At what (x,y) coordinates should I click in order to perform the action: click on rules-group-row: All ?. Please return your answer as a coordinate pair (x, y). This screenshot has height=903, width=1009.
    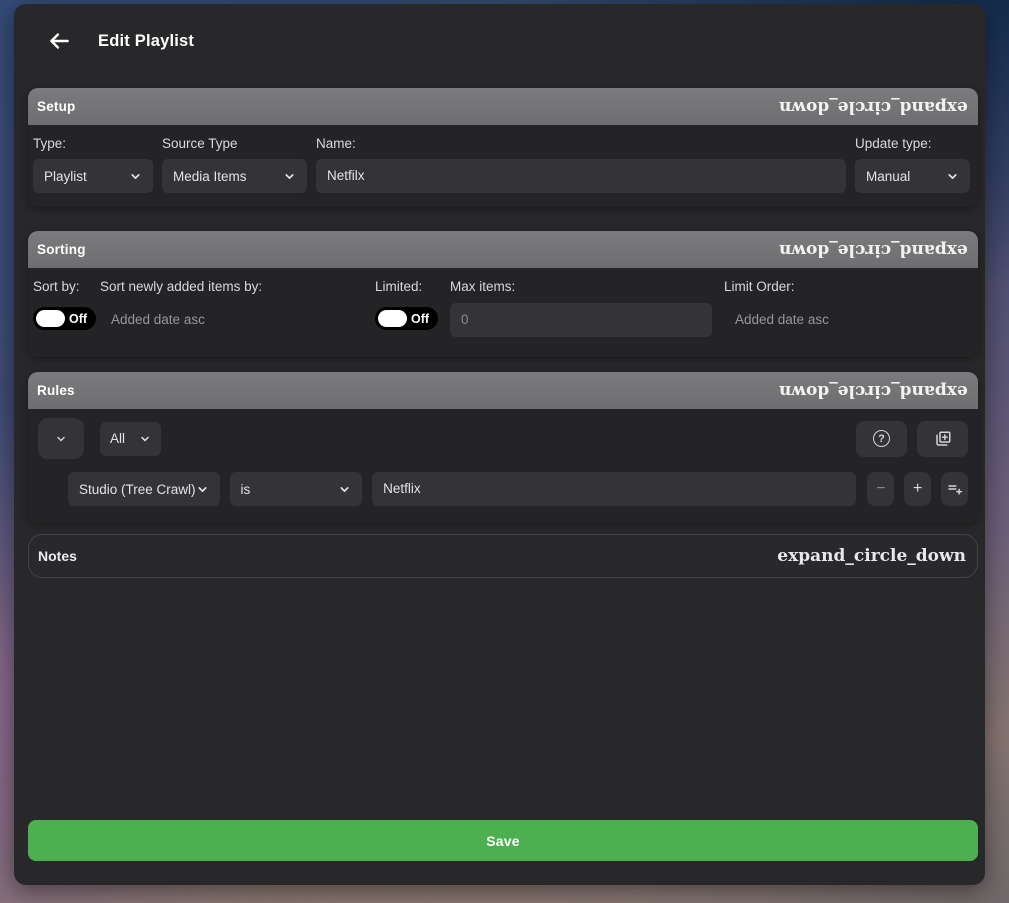
    Looking at the image, I should click on (503, 438).